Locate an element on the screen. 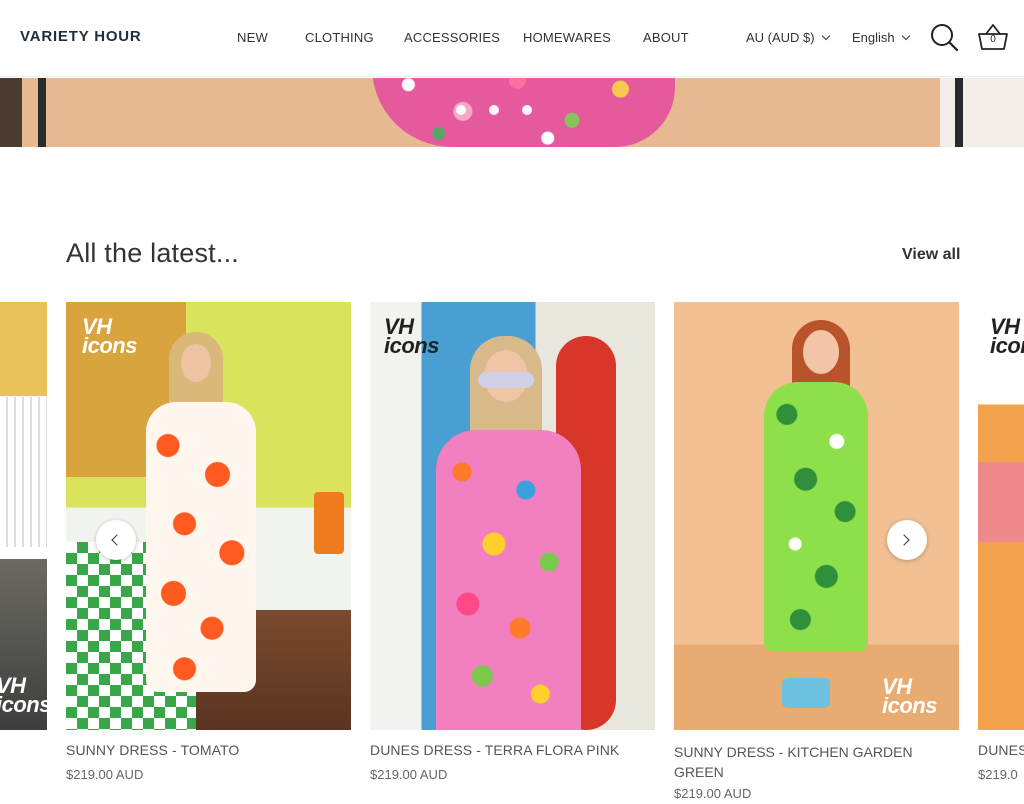 This screenshot has width=1024, height=804. currency-label: AU (AUD $) is located at coordinates (780, 37).